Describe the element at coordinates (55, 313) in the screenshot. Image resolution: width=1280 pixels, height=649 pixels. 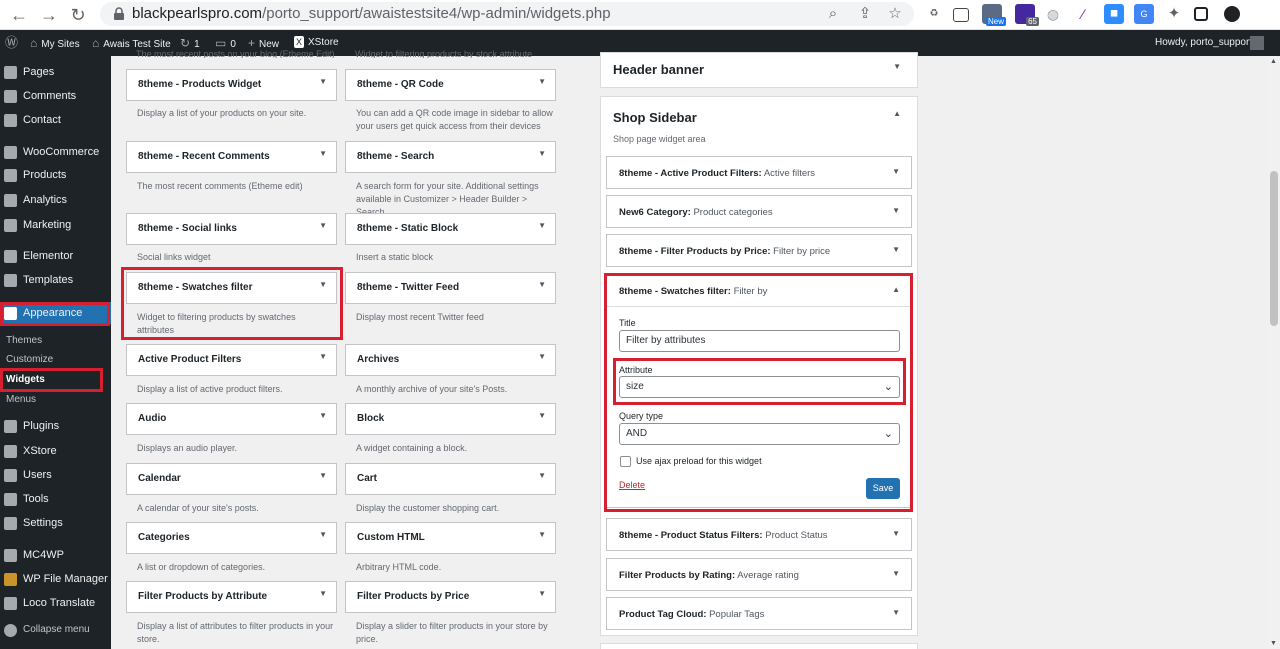
I see `sidebar-item-appearance: Appearance` at that location.